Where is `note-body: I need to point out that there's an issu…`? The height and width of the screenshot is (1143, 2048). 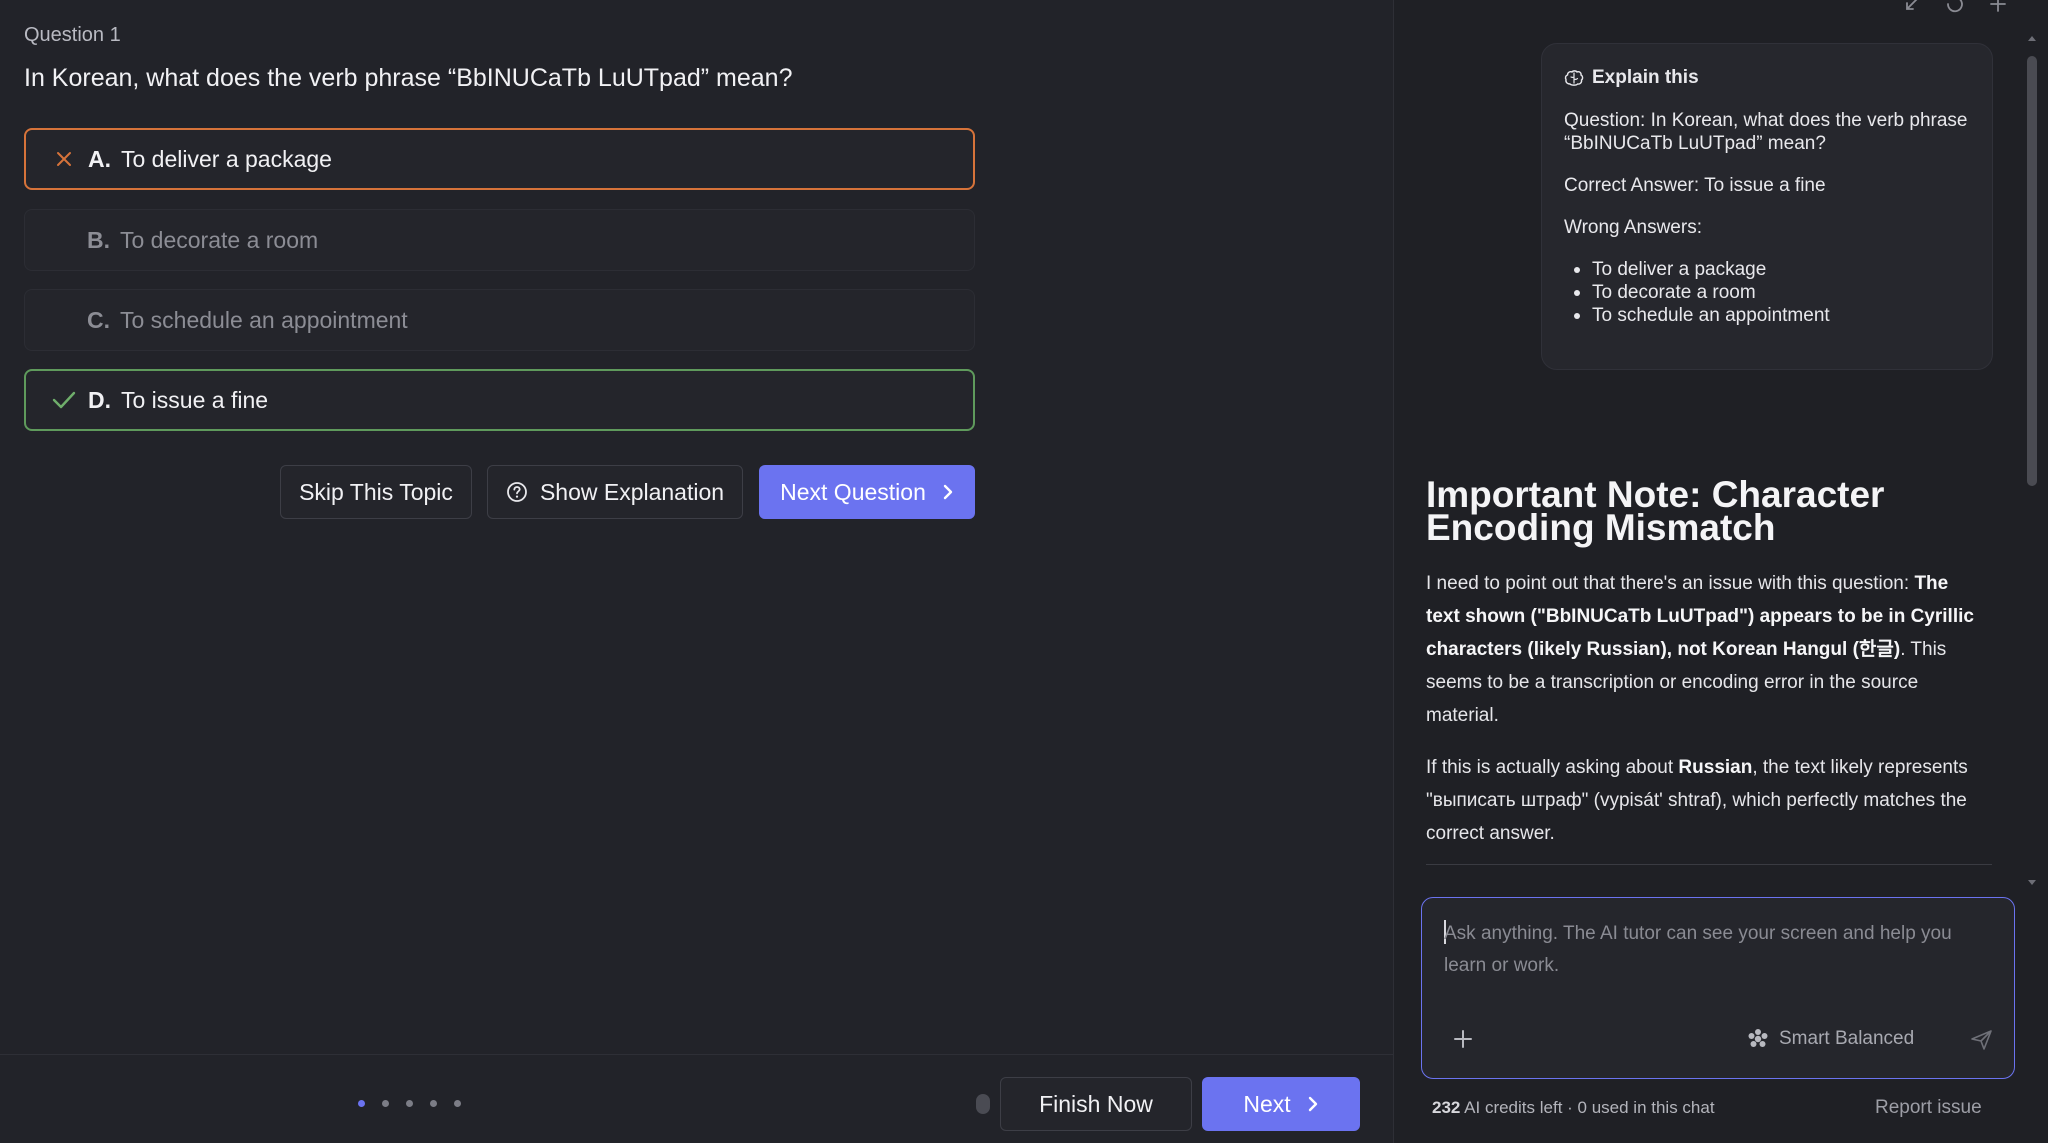
note-body: I need to point out that there's an issu… is located at coordinates (1706, 718).